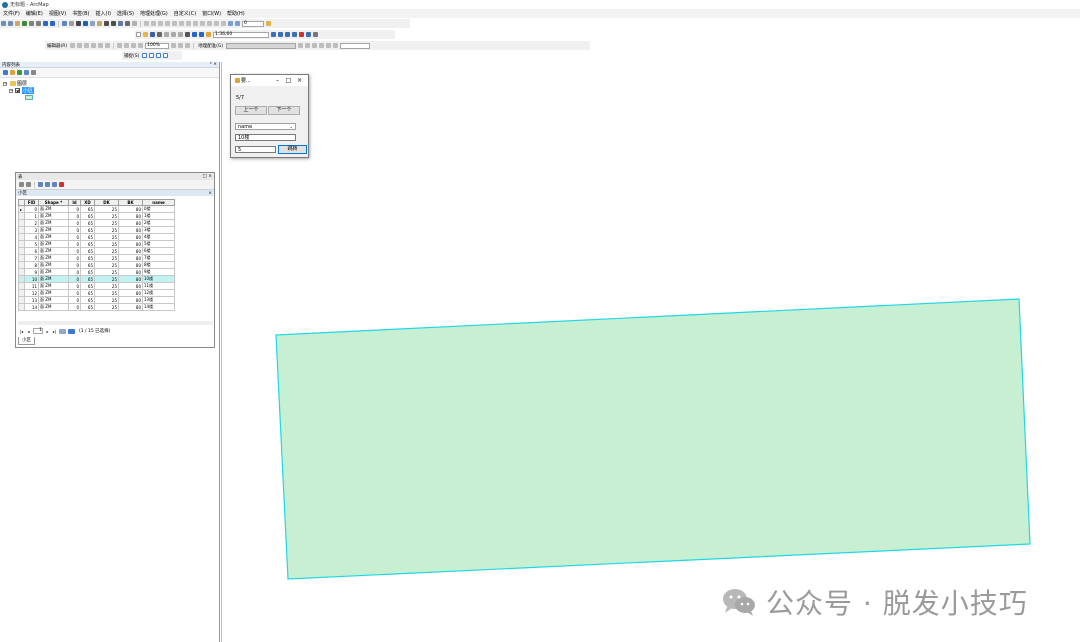 The width and height of the screenshot is (1080, 642). What do you see at coordinates (127, 45) in the screenshot?
I see `layout-zoom-out-icon` at bounding box center [127, 45].